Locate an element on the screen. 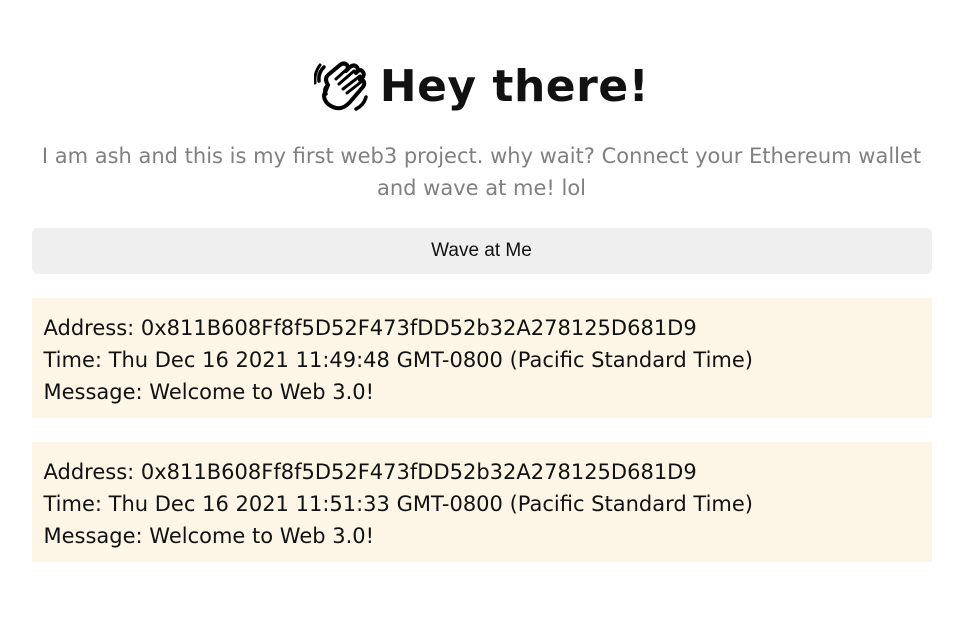 Image resolution: width=963 pixels, height=628 pixels. page-header: Hey there! is located at coordinates (482, 87).